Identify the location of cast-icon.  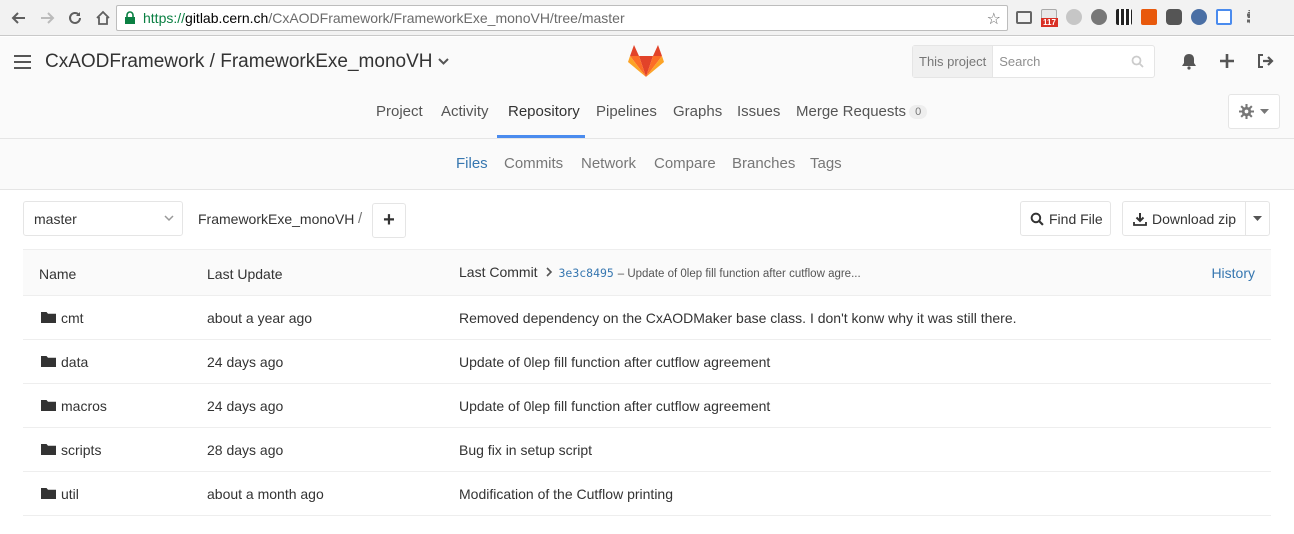
(1024, 17).